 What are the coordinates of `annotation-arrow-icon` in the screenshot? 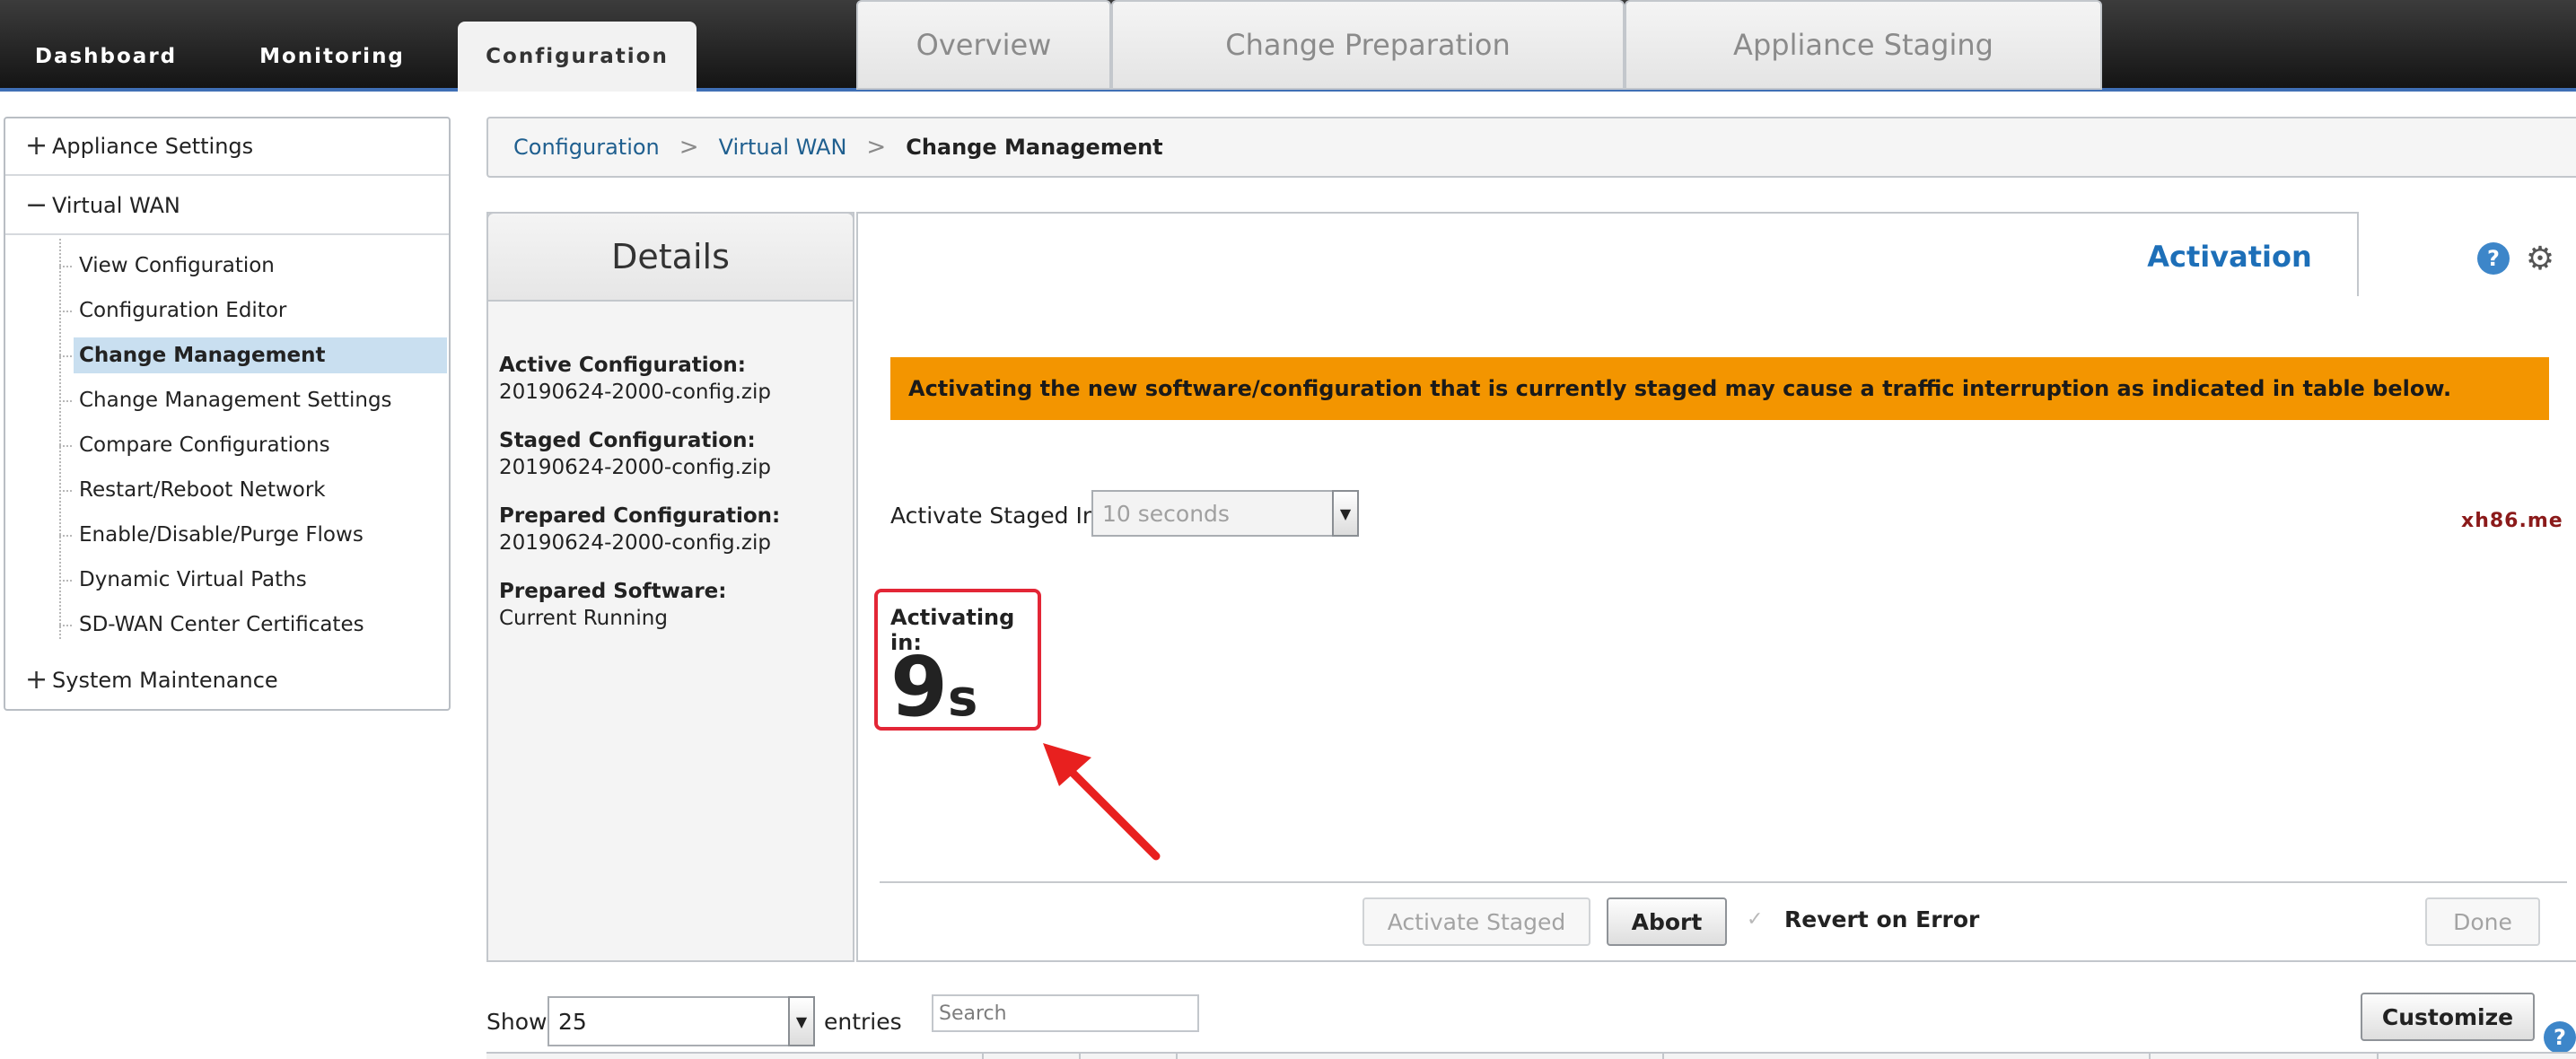 It's located at (1102, 802).